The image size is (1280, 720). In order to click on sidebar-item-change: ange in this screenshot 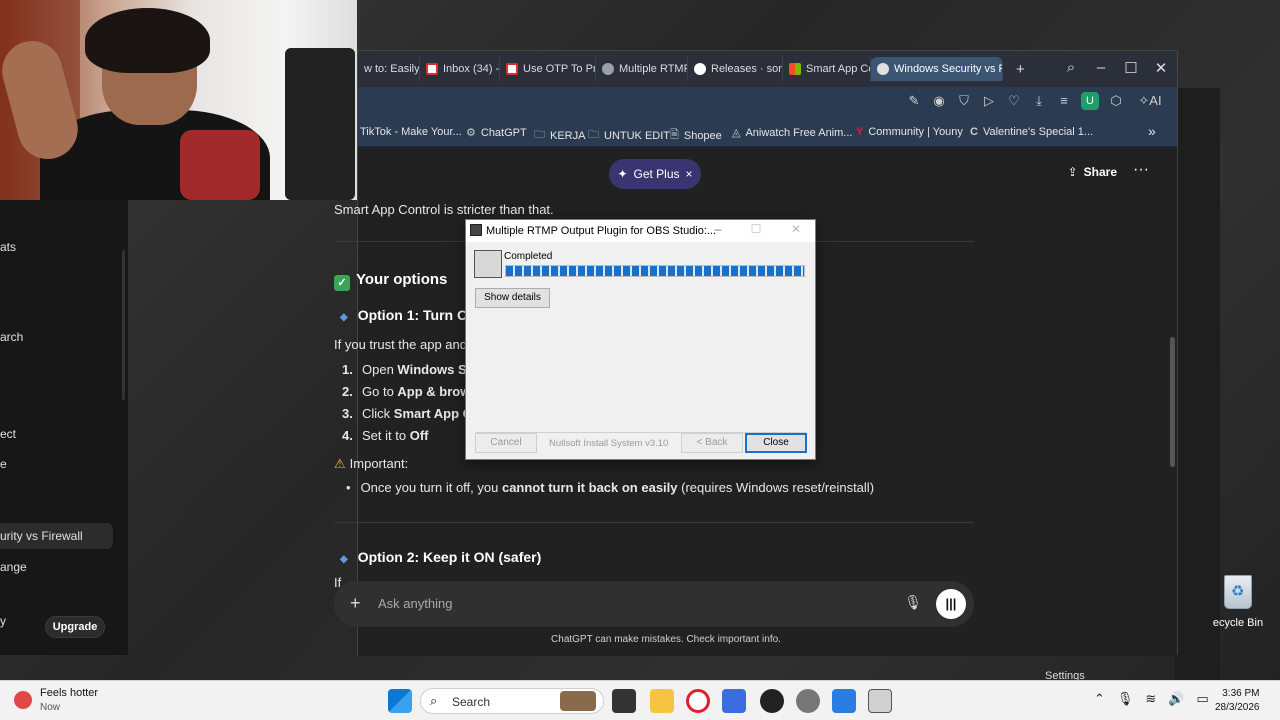, I will do `click(13, 567)`.